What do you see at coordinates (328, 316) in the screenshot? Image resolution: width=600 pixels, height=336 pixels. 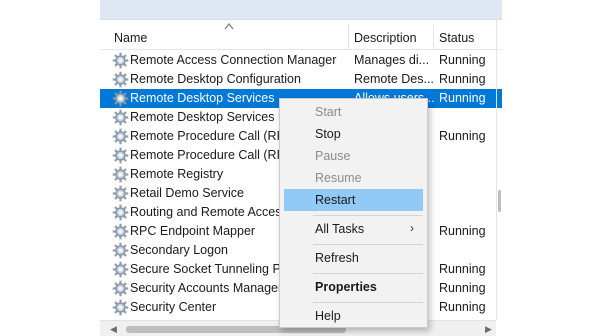 I see `menu-item-label: Help` at bounding box center [328, 316].